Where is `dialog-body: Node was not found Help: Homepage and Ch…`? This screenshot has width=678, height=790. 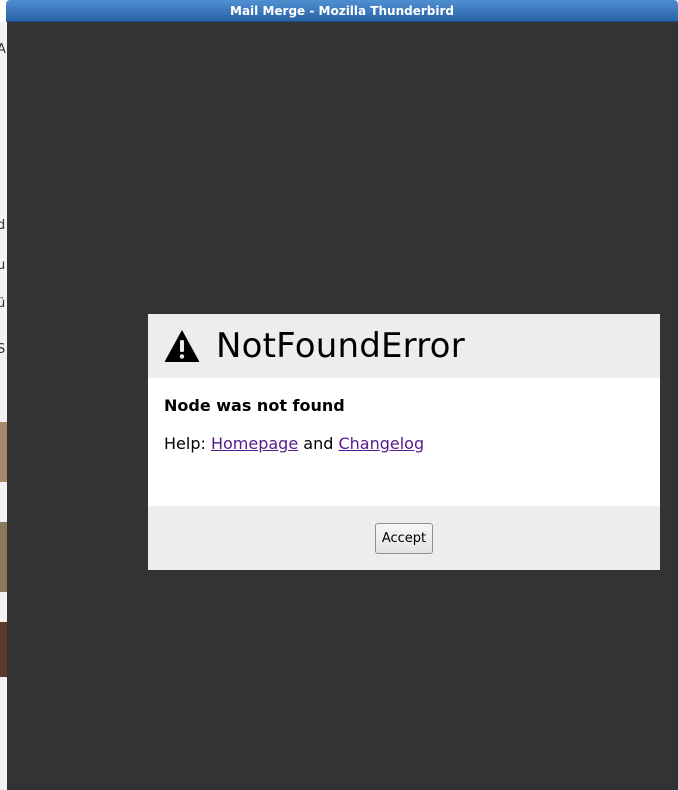
dialog-body: Node was not found Help: Homepage and Ch… is located at coordinates (404, 442).